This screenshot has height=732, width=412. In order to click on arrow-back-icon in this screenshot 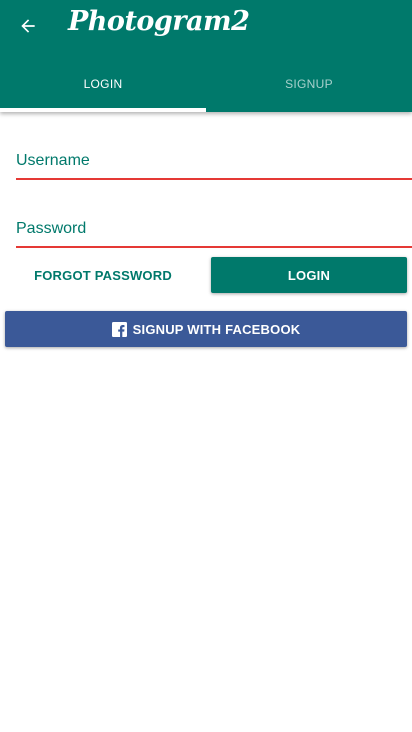, I will do `click(28, 28)`.